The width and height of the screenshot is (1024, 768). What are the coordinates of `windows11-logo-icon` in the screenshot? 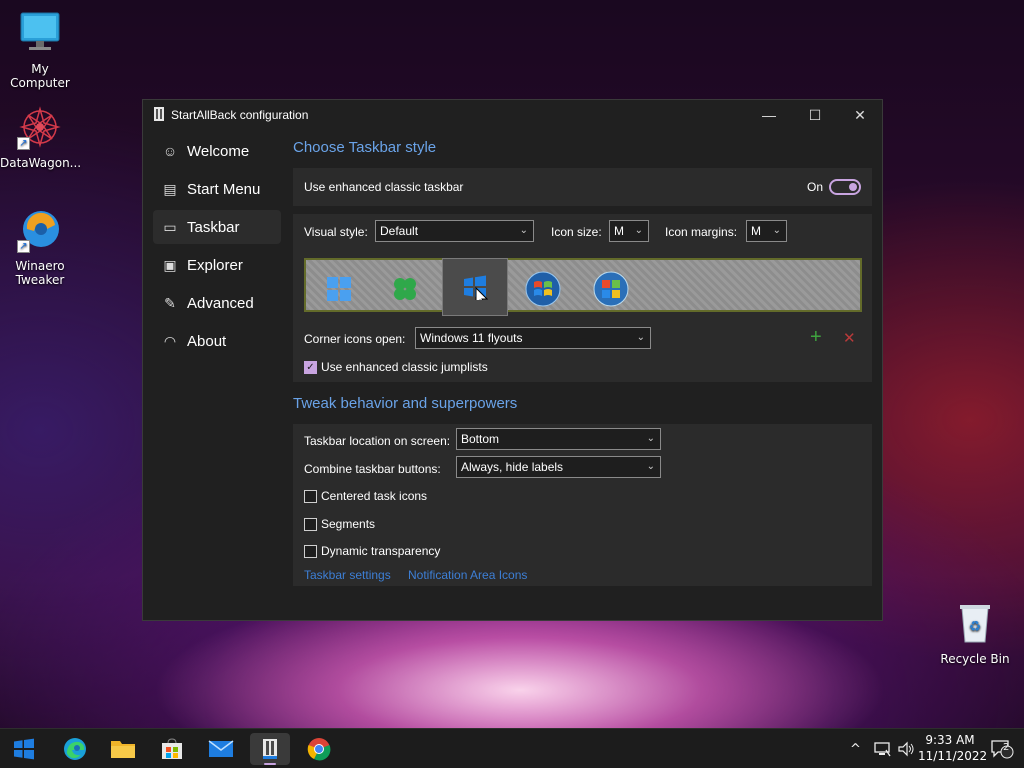 It's located at (339, 289).